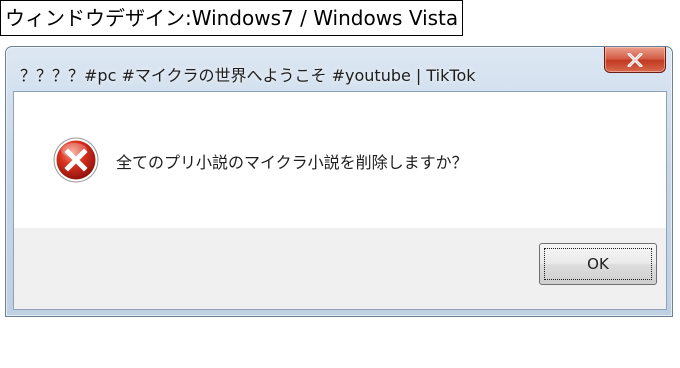 This screenshot has height=368, width=680. I want to click on title-bar: ？？？？#pc #マイクラの世界へようこそ #youtube | TikTok, so click(339, 69).